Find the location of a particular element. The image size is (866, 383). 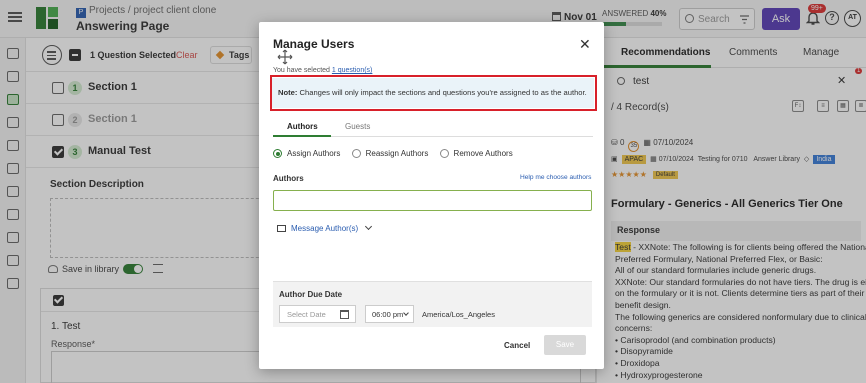

cancel-button: Cancel is located at coordinates (517, 345).